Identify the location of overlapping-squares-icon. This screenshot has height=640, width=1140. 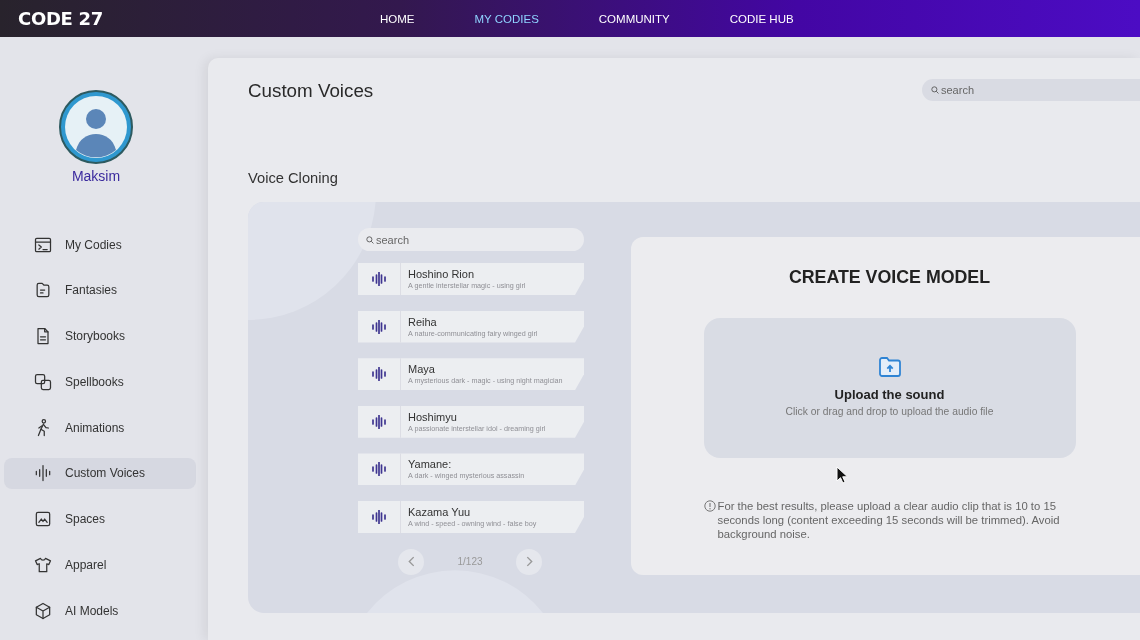
(43, 381).